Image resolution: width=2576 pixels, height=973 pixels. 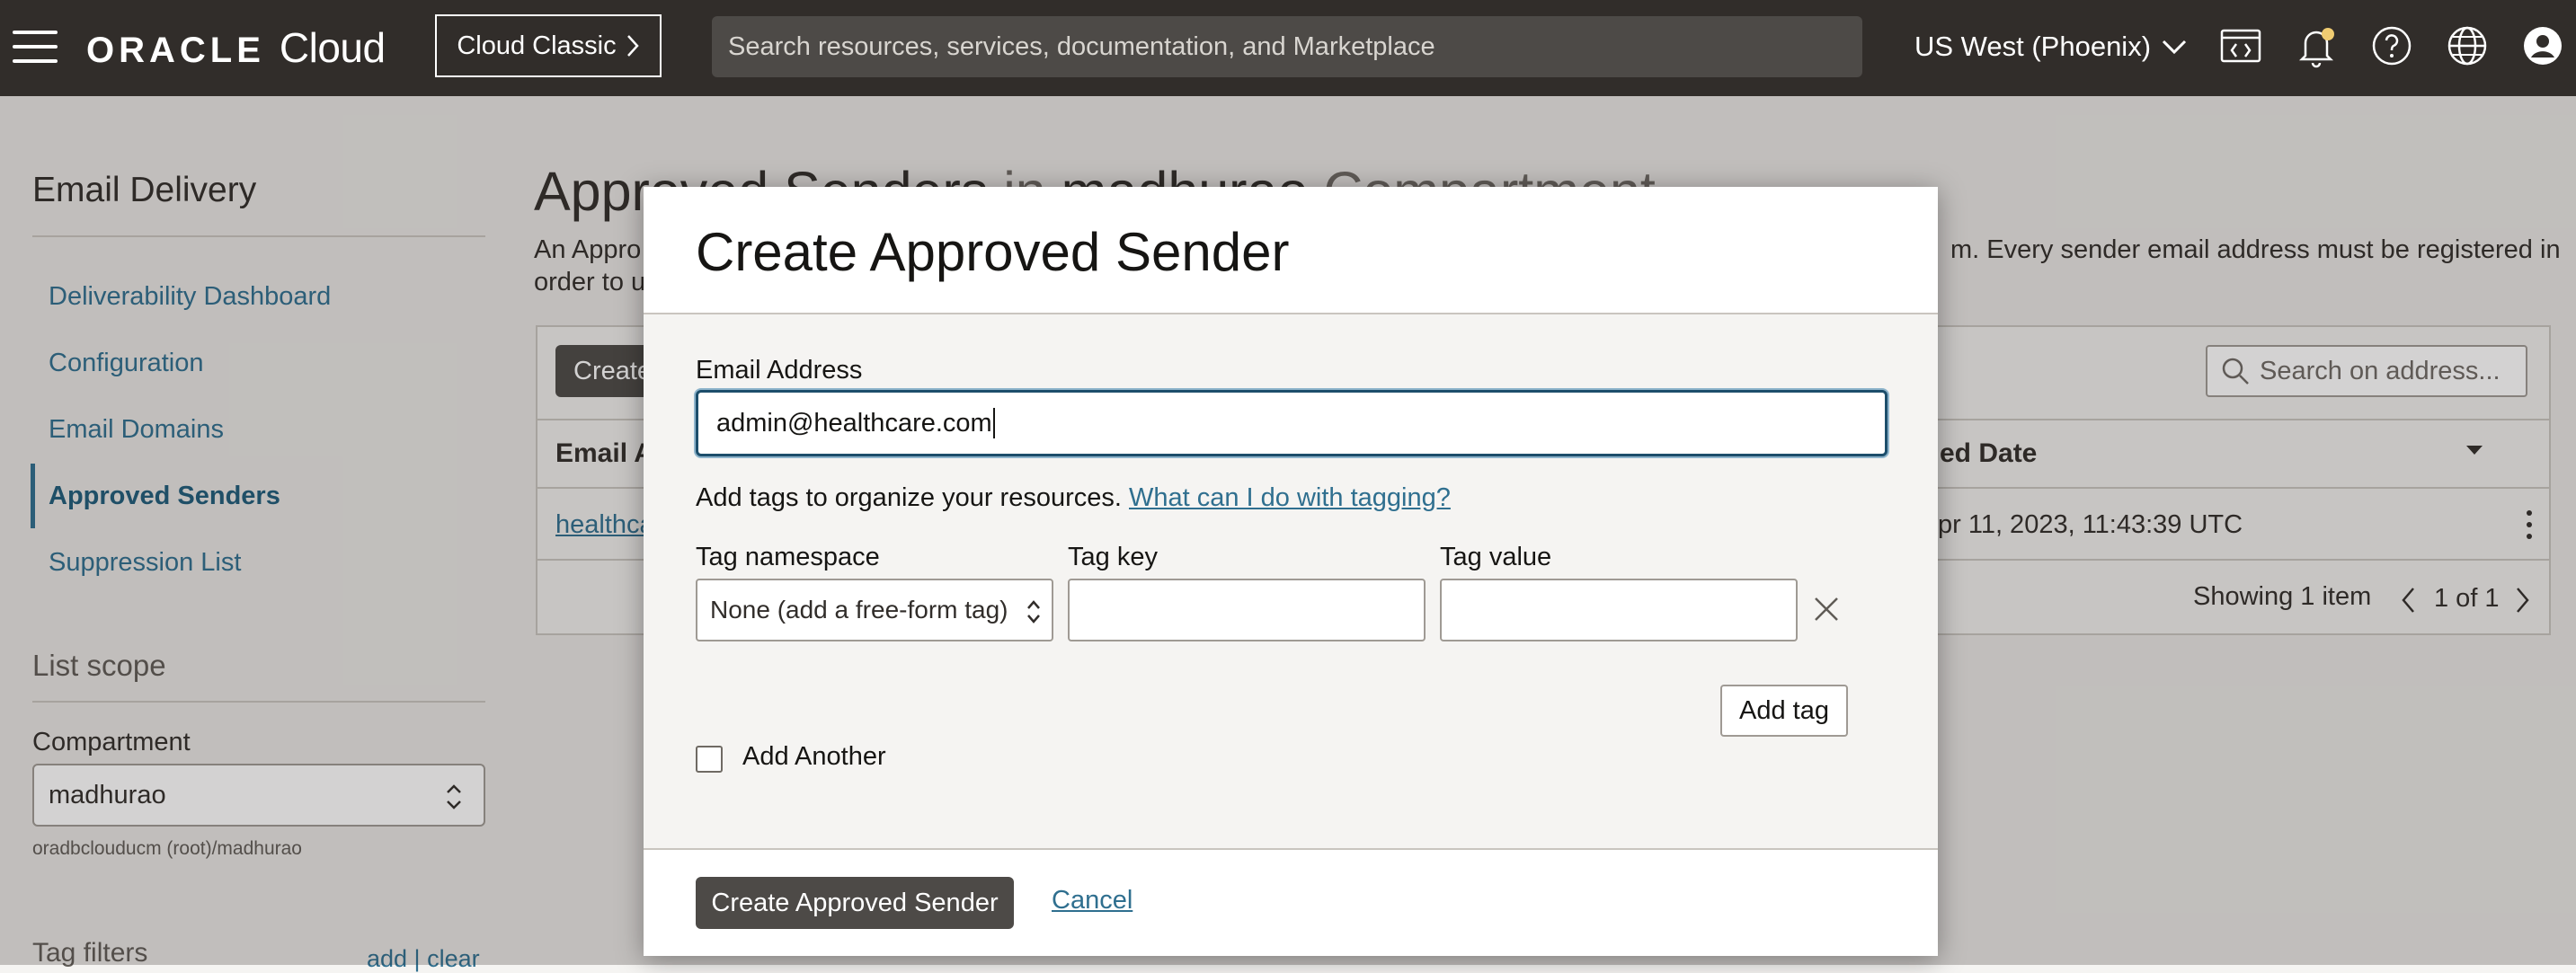 I want to click on region-label: US West (Phoenix), so click(x=2033, y=46).